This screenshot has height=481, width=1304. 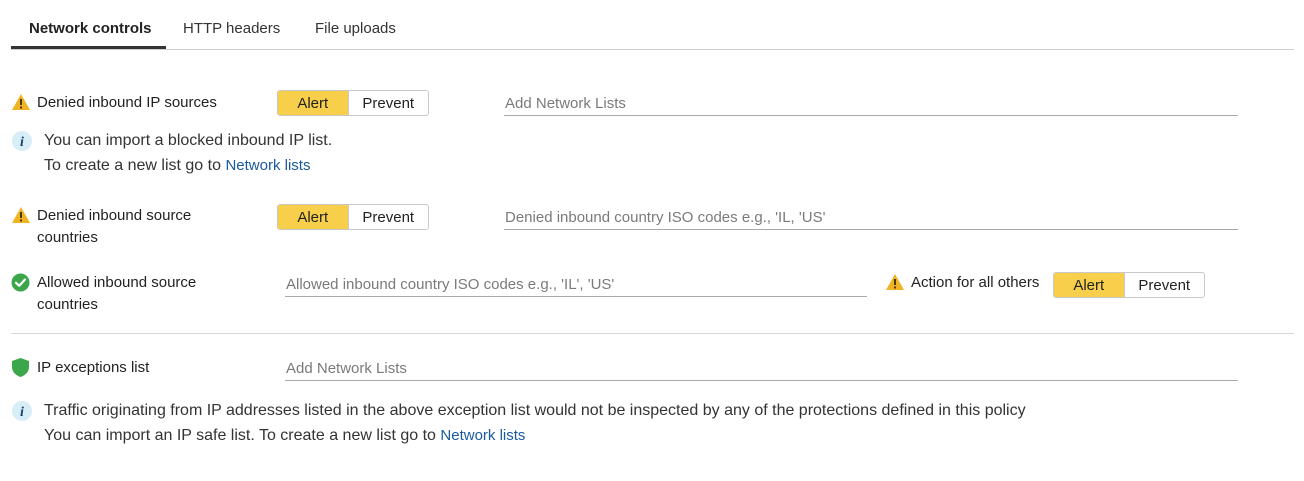 What do you see at coordinates (132, 165) in the screenshot?
I see `denied-ip-info-prefix: To create a new list go to` at bounding box center [132, 165].